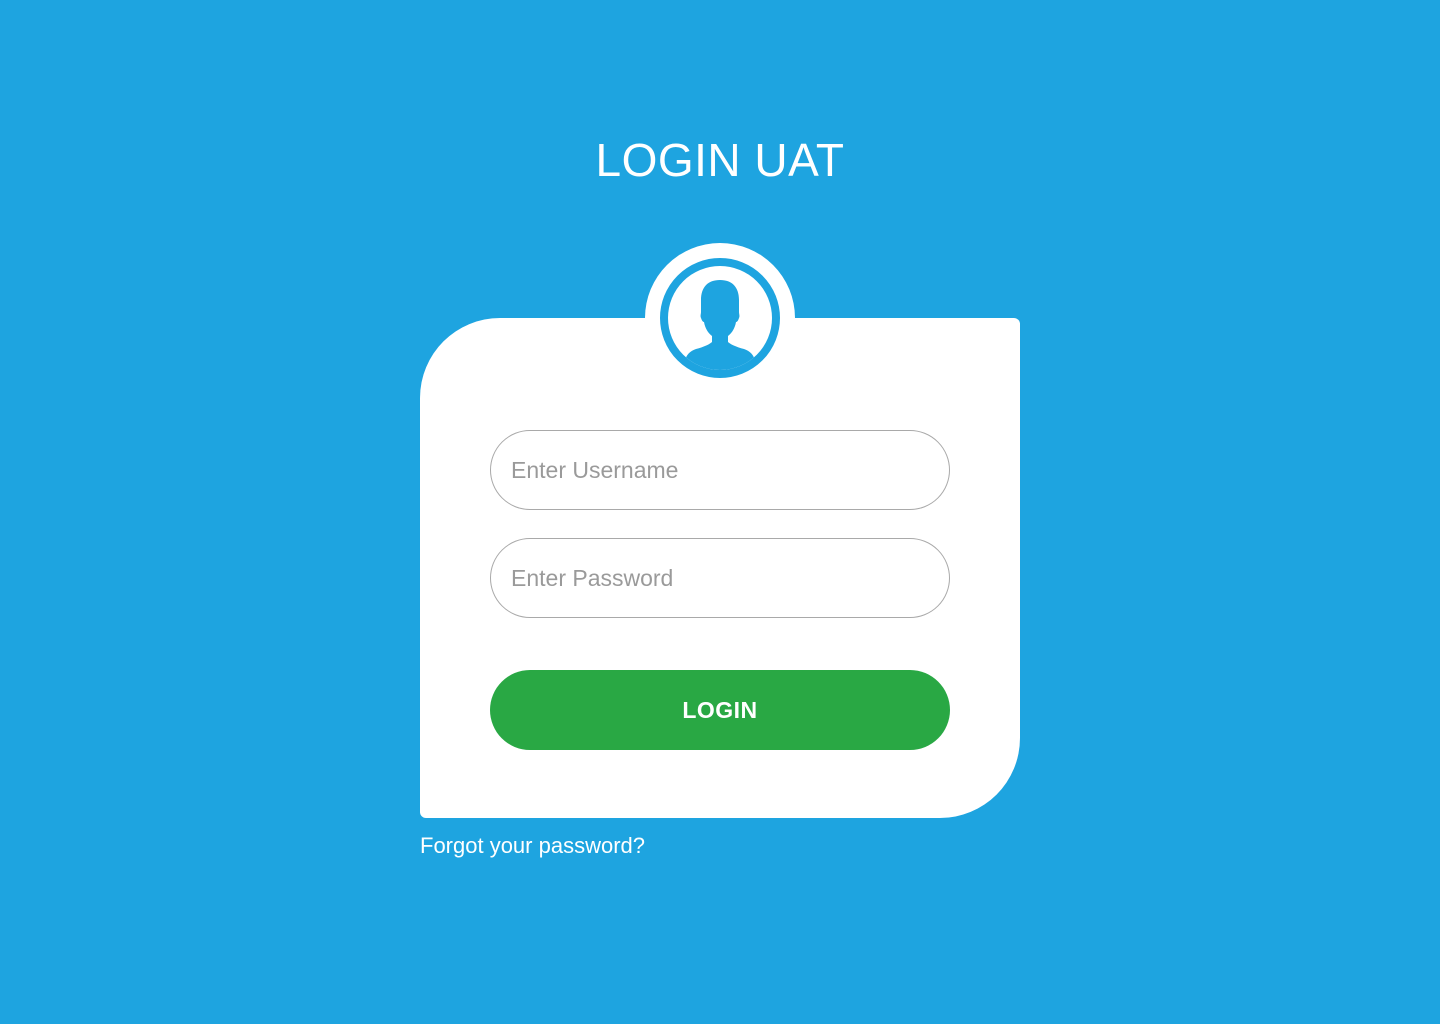  What do you see at coordinates (720, 470) in the screenshot?
I see `username-field` at bounding box center [720, 470].